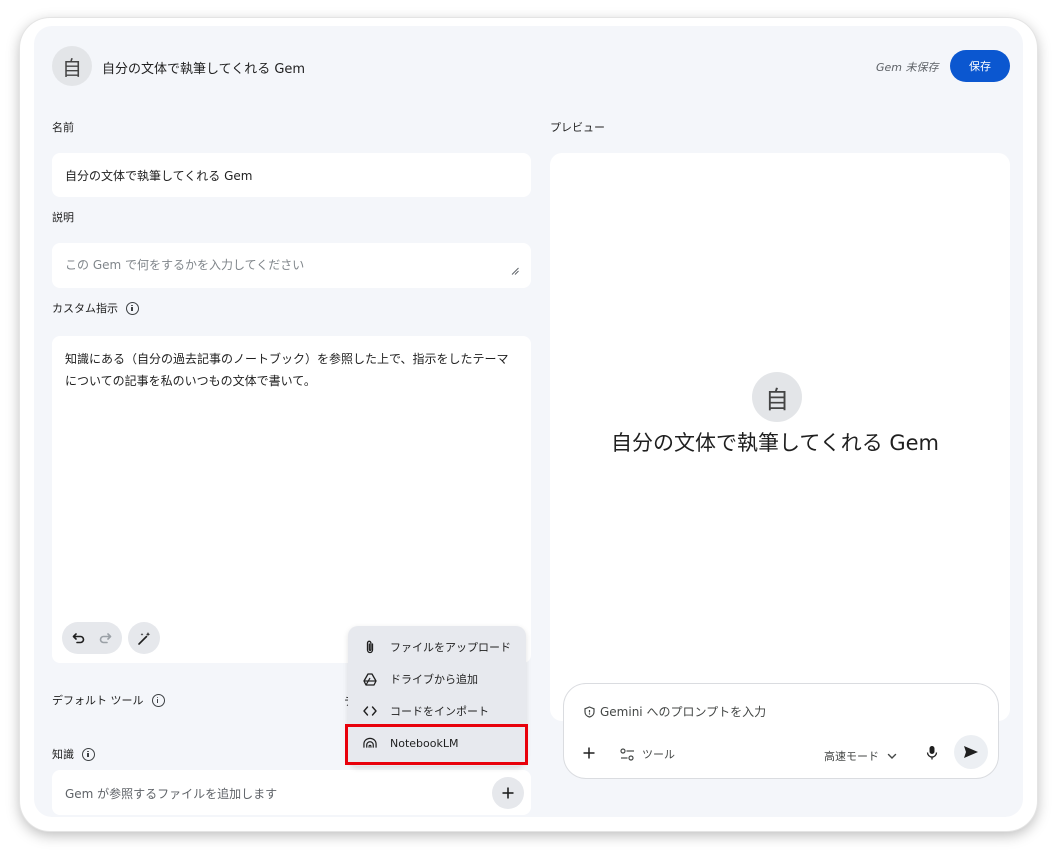  What do you see at coordinates (627, 754) in the screenshot?
I see `tune-icon` at bounding box center [627, 754].